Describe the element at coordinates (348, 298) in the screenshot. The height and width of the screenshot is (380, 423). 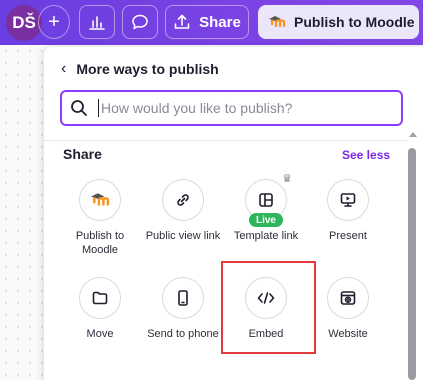
I see `website-icon` at that location.